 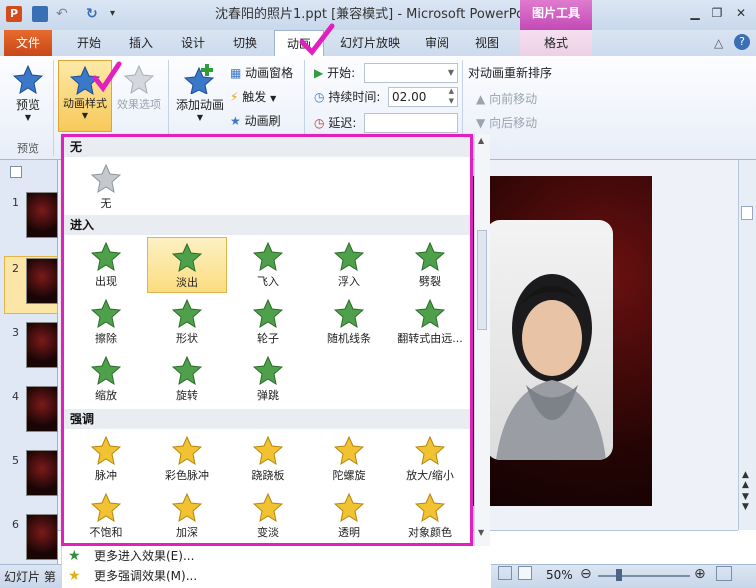 I want to click on preview-group-label: 预览, so click(x=28, y=148).